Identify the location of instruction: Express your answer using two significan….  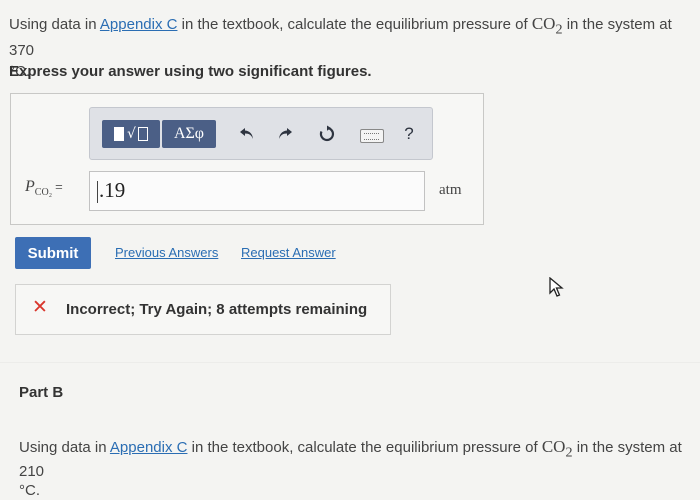
(190, 71).